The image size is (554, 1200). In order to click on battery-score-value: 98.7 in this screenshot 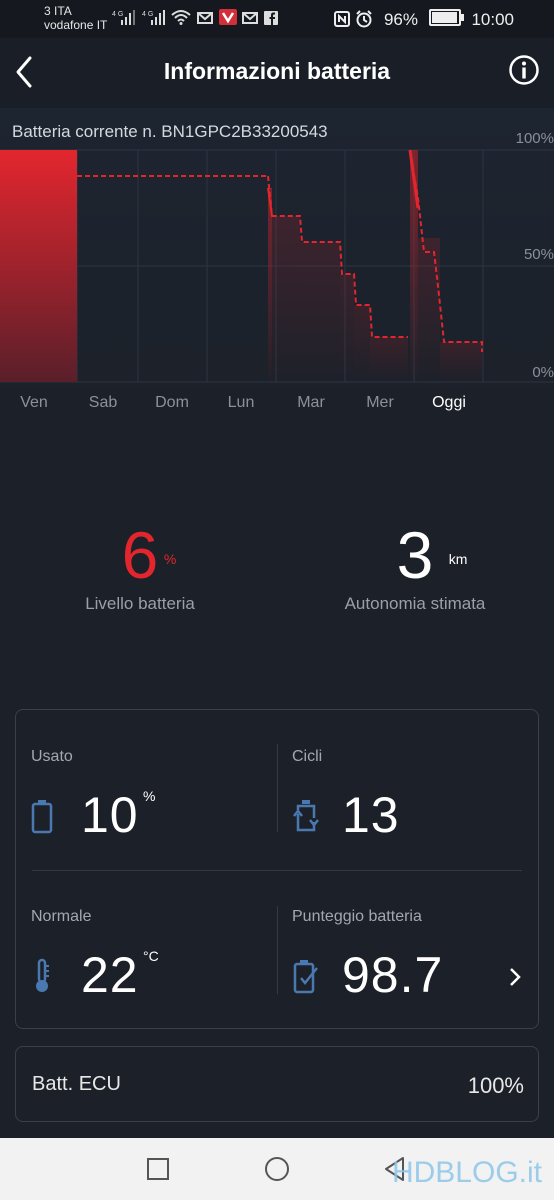, I will do `click(393, 975)`.